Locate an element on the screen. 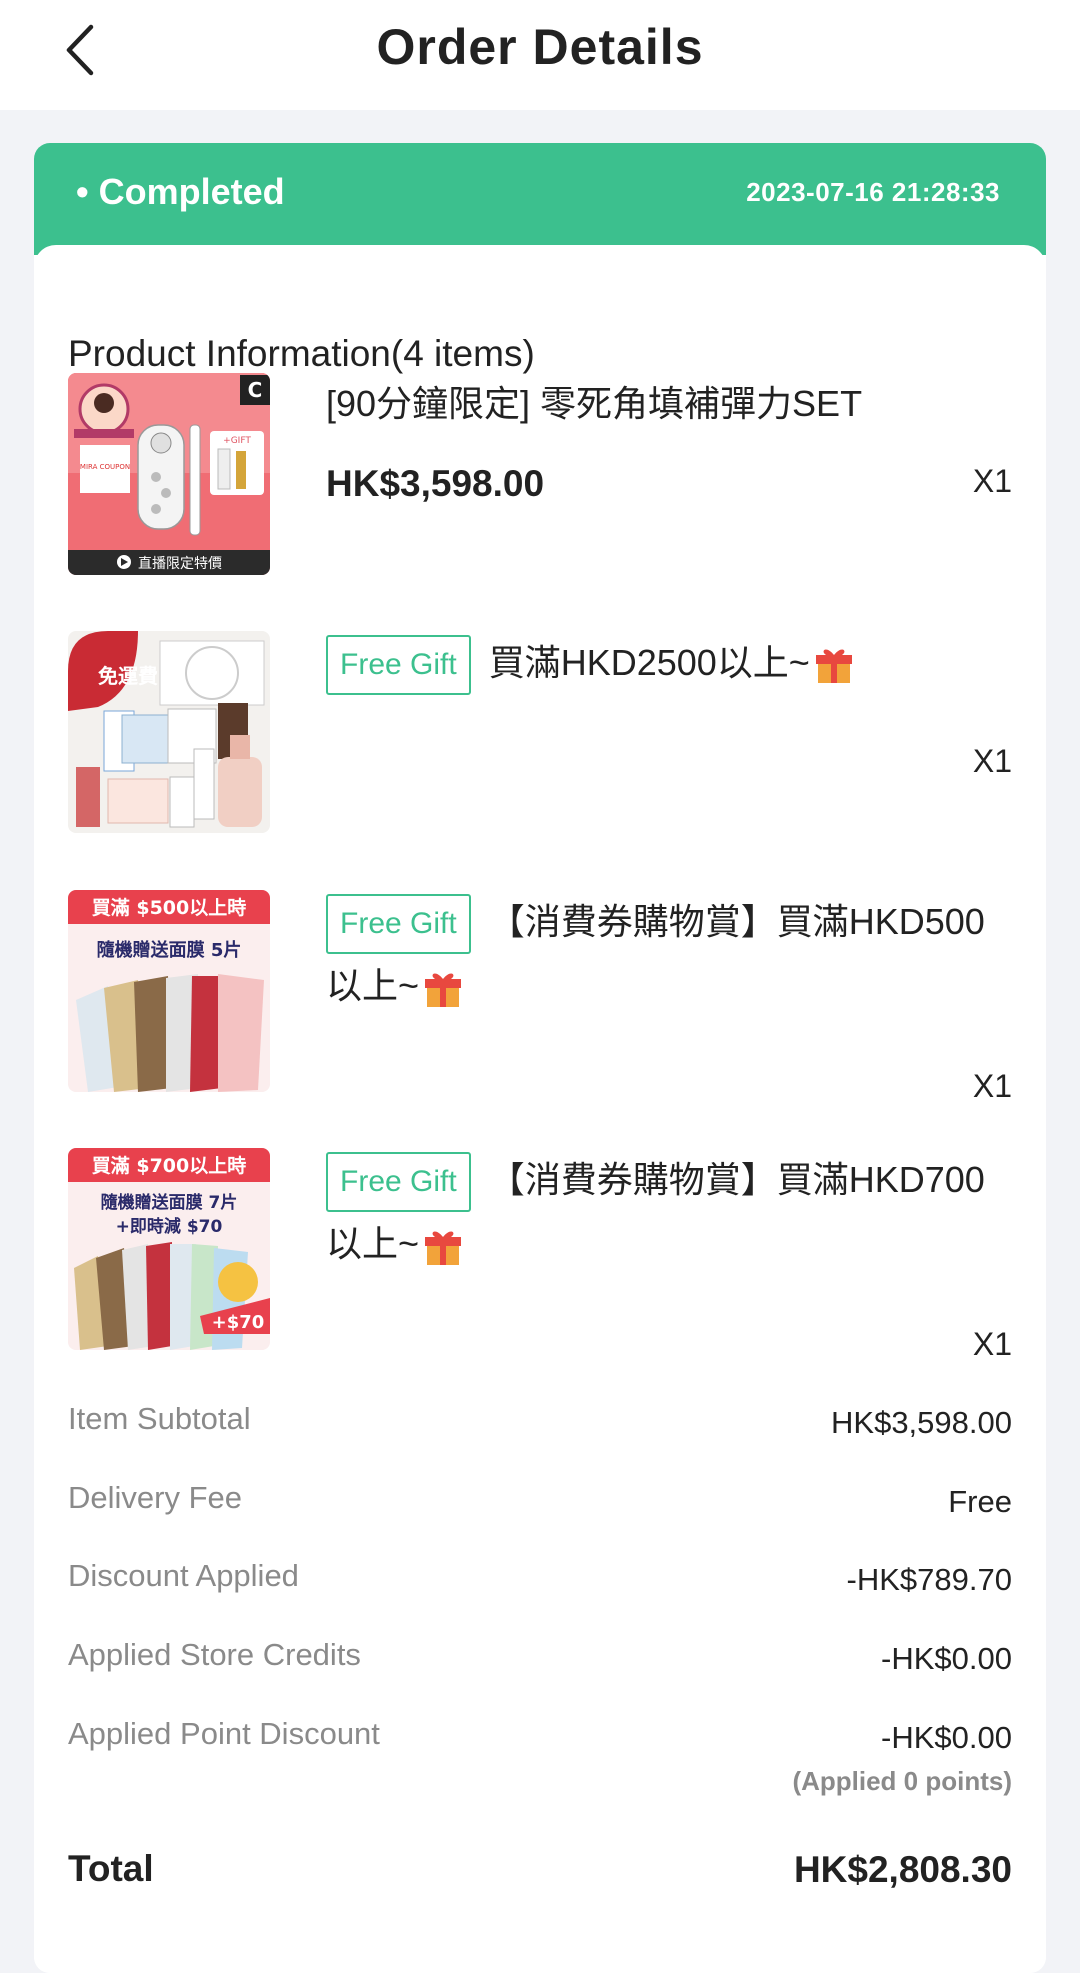 This screenshot has width=1080, height=1973. thumb-badge: C is located at coordinates (255, 390).